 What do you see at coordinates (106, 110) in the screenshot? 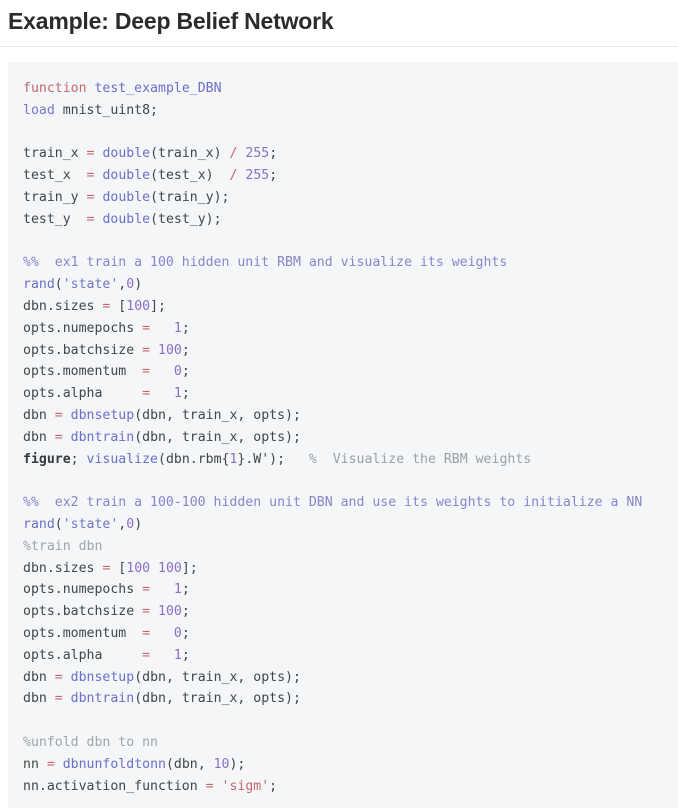
I see `code-token: mnist_uint8;` at bounding box center [106, 110].